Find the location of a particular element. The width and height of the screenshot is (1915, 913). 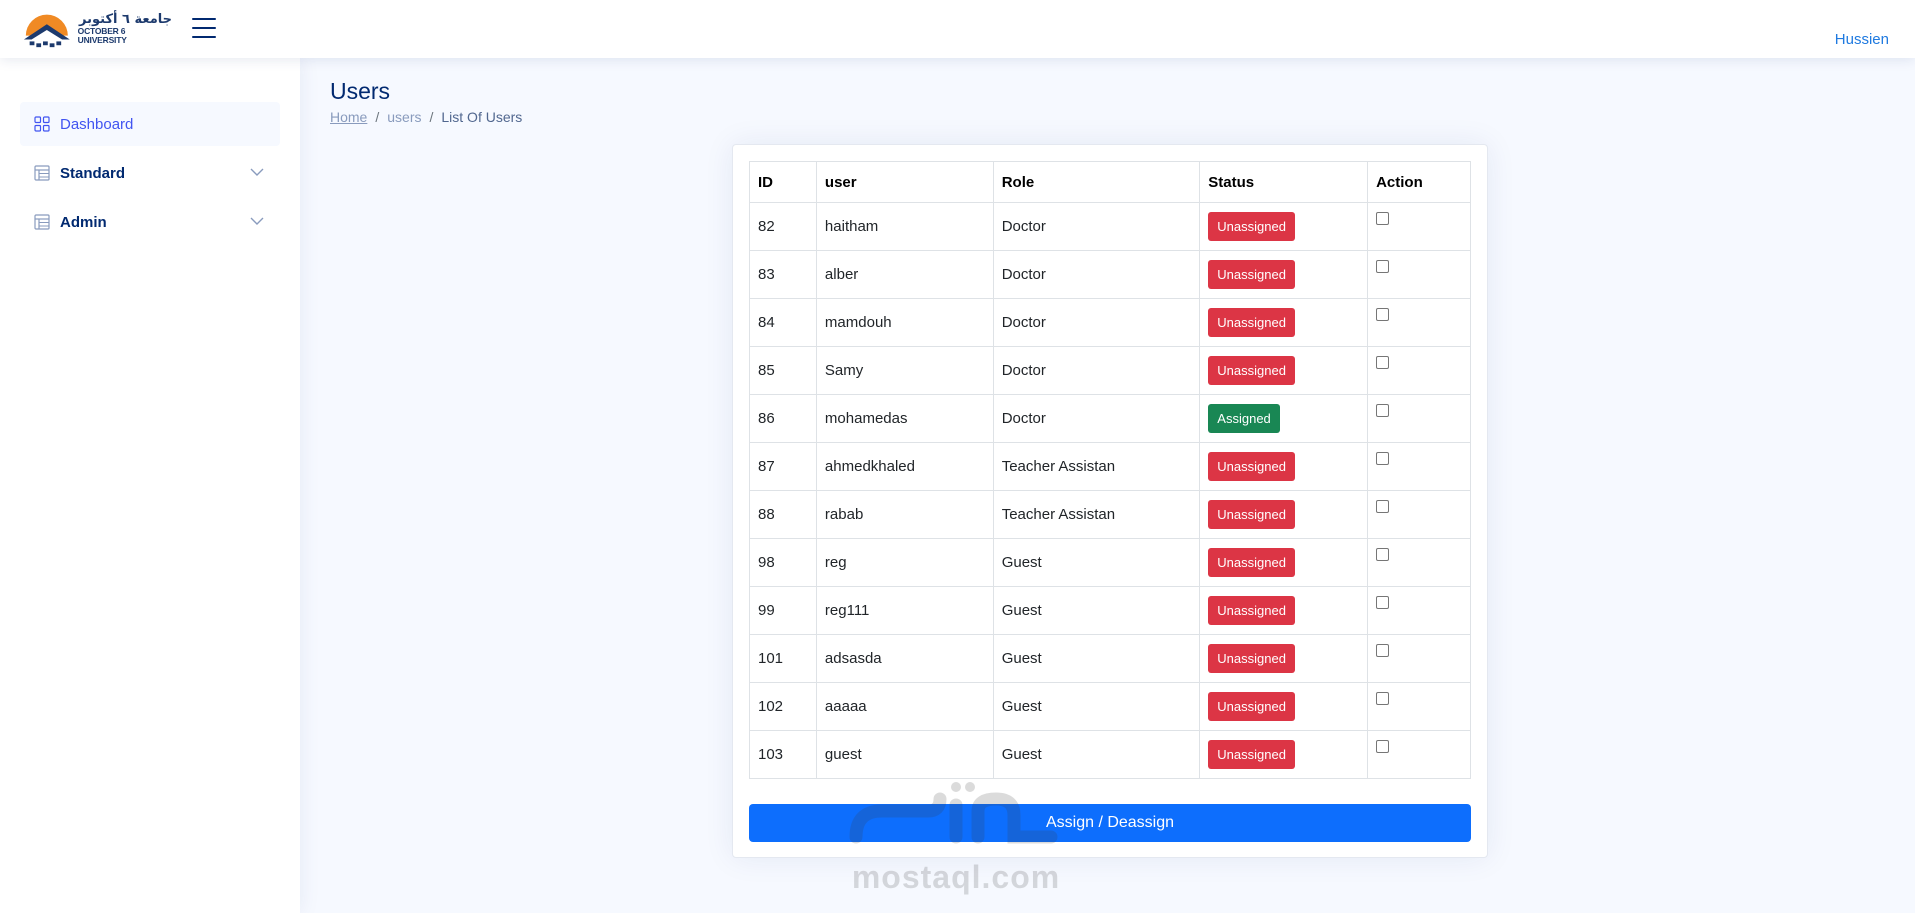

cell-user: aaaaa is located at coordinates (904, 706).